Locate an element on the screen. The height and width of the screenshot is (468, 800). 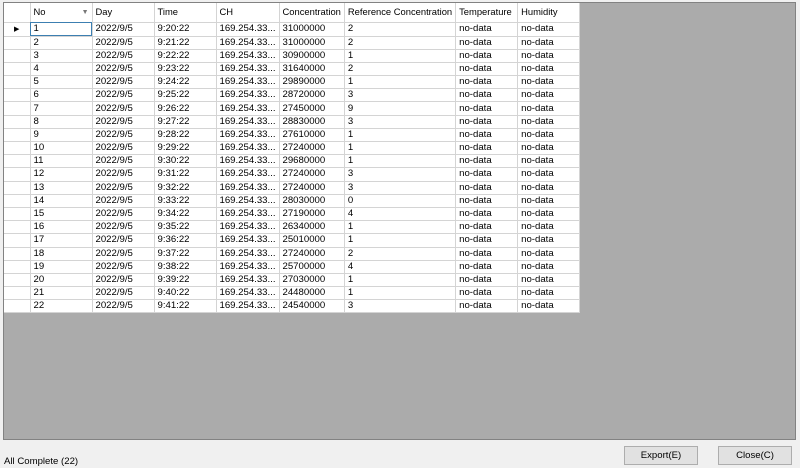
cell-concentration: 31640000 is located at coordinates (312, 69).